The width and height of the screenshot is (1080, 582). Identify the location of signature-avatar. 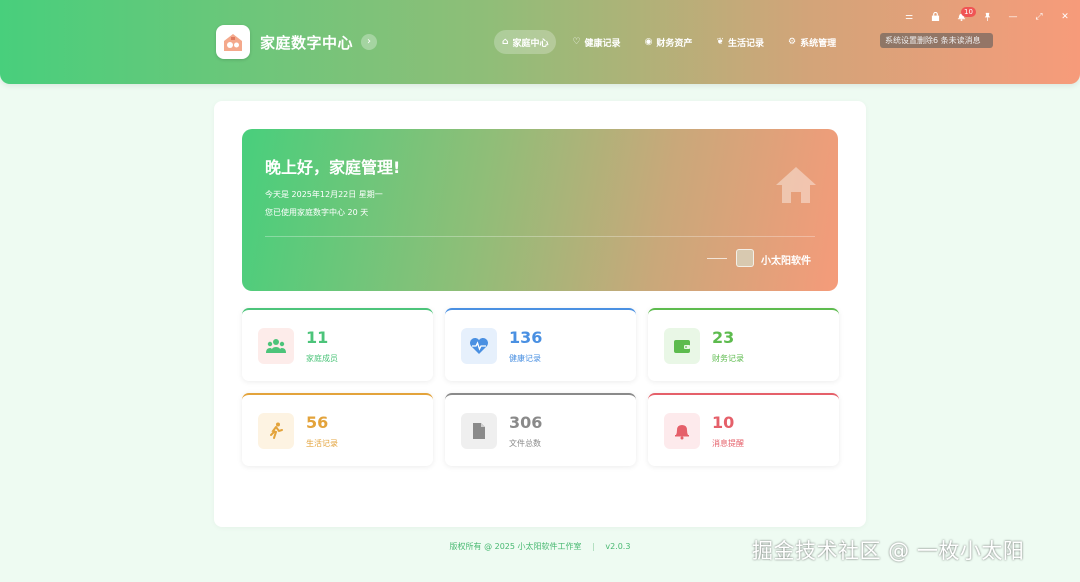
(745, 258).